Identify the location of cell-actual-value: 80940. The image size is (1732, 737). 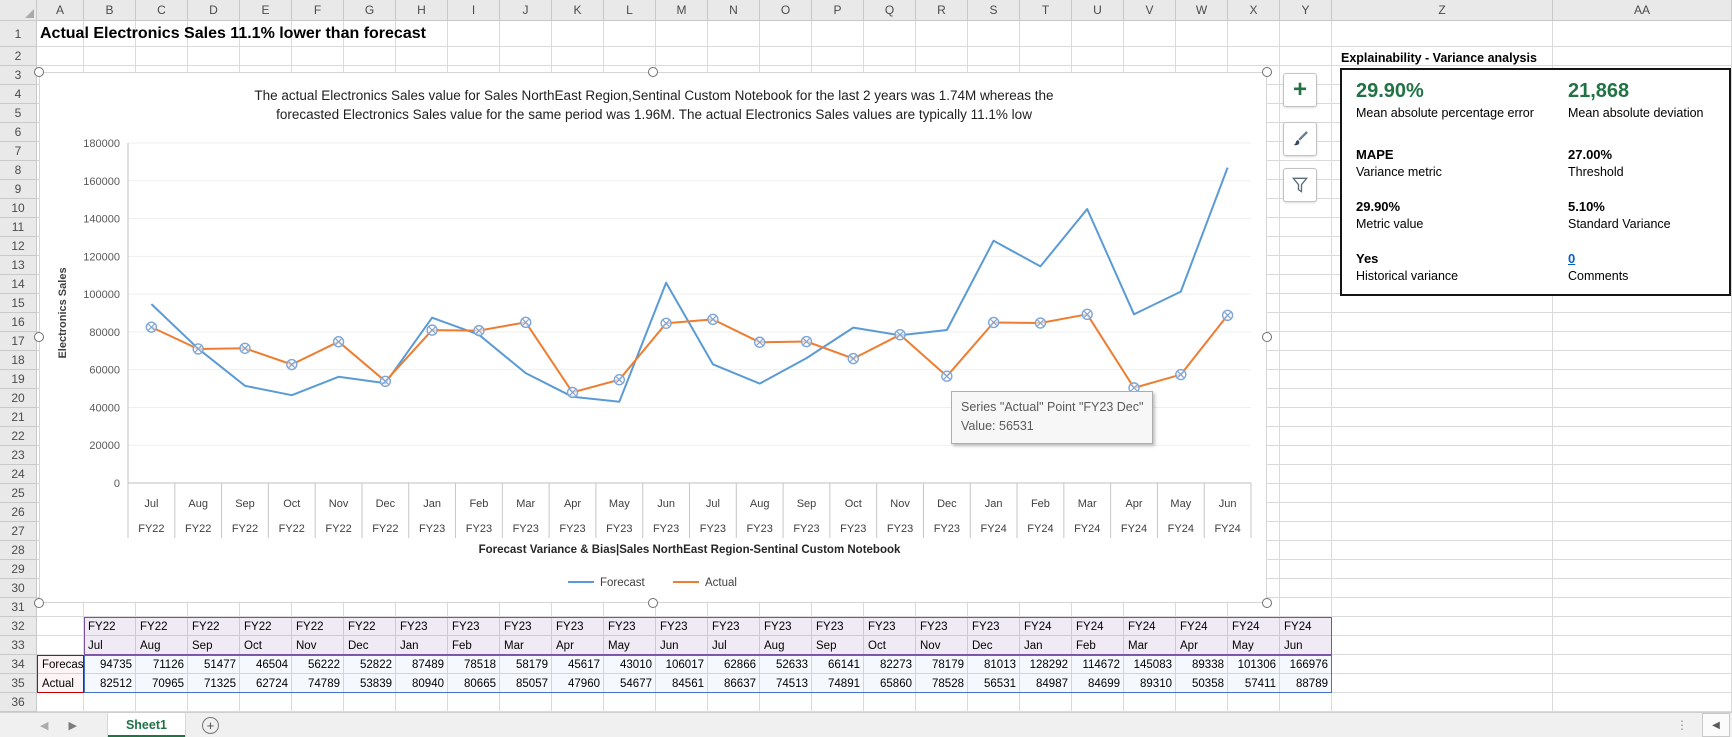
(422, 683).